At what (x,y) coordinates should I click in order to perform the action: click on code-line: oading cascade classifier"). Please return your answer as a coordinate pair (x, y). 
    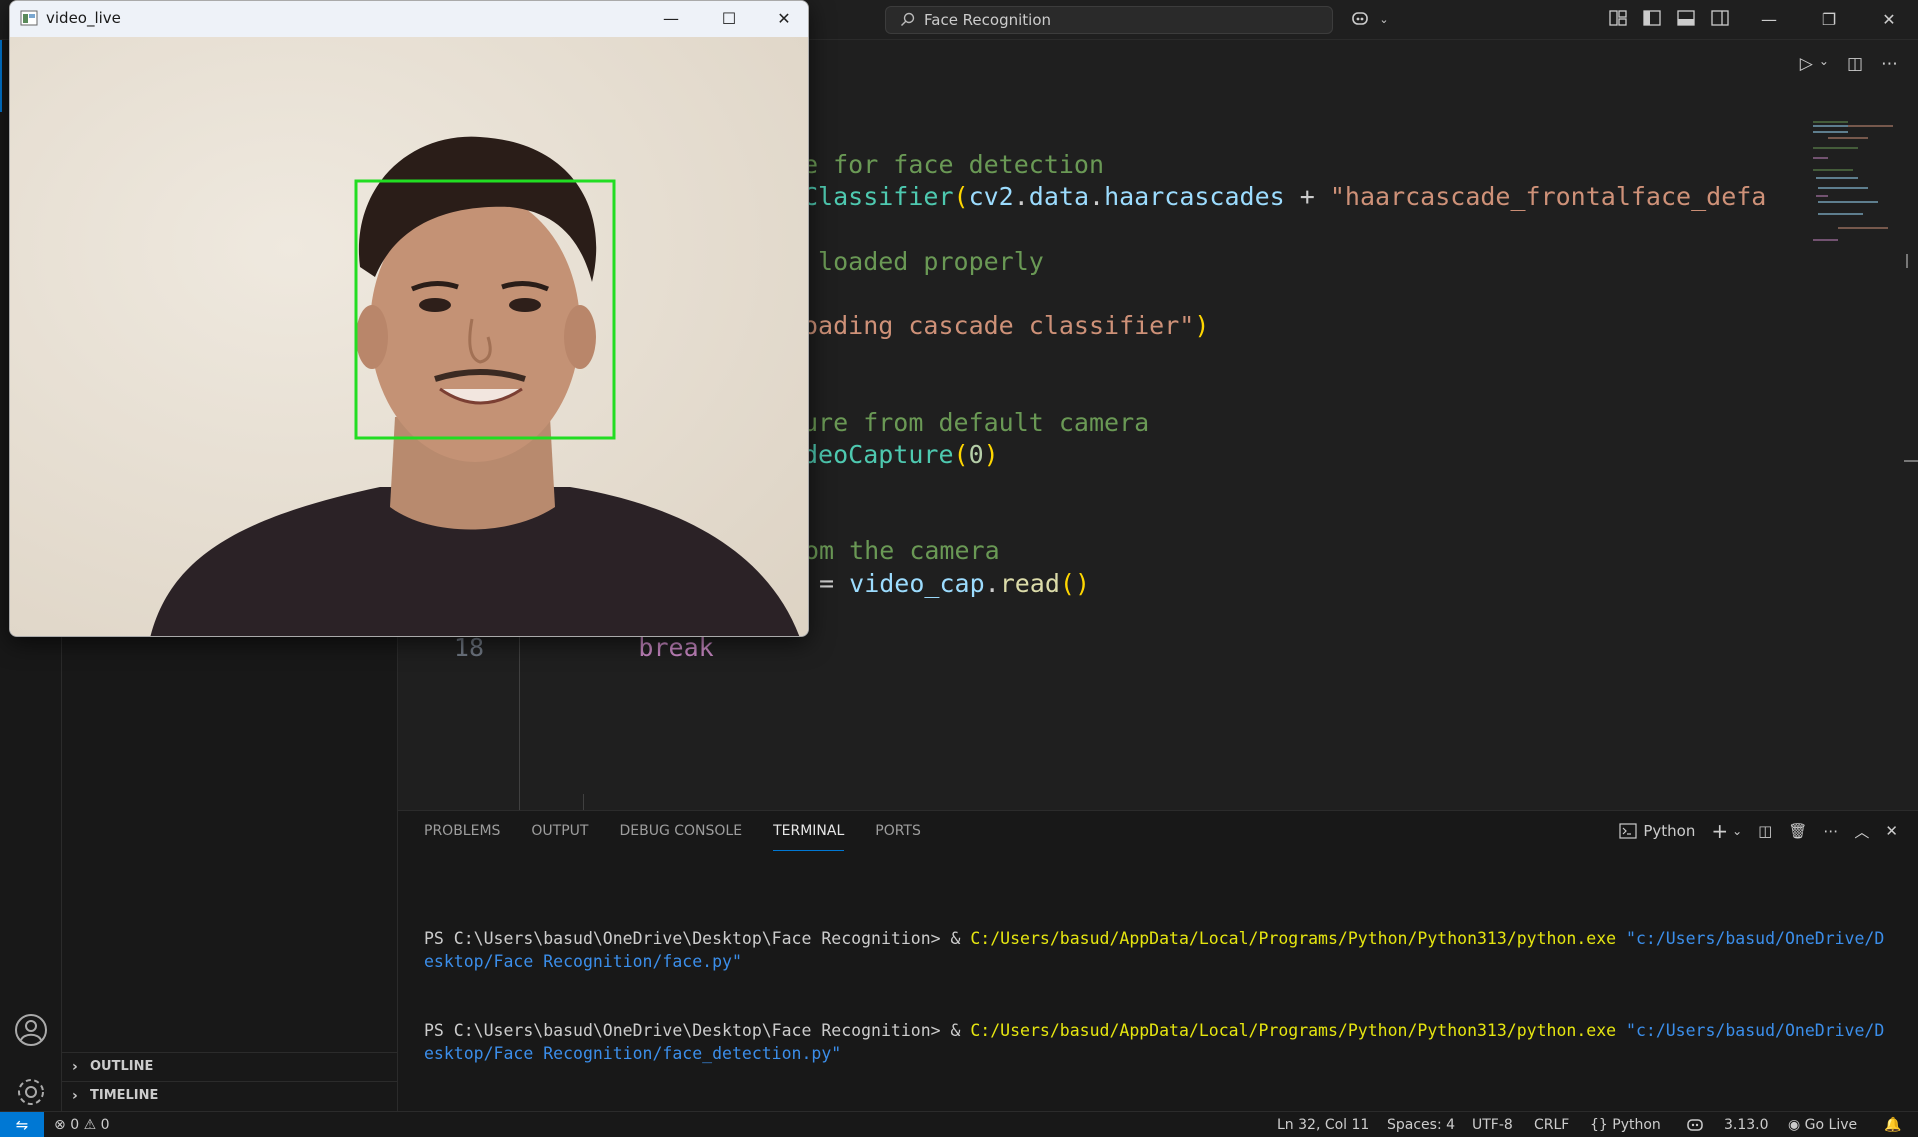
    Looking at the image, I should click on (1006, 325).